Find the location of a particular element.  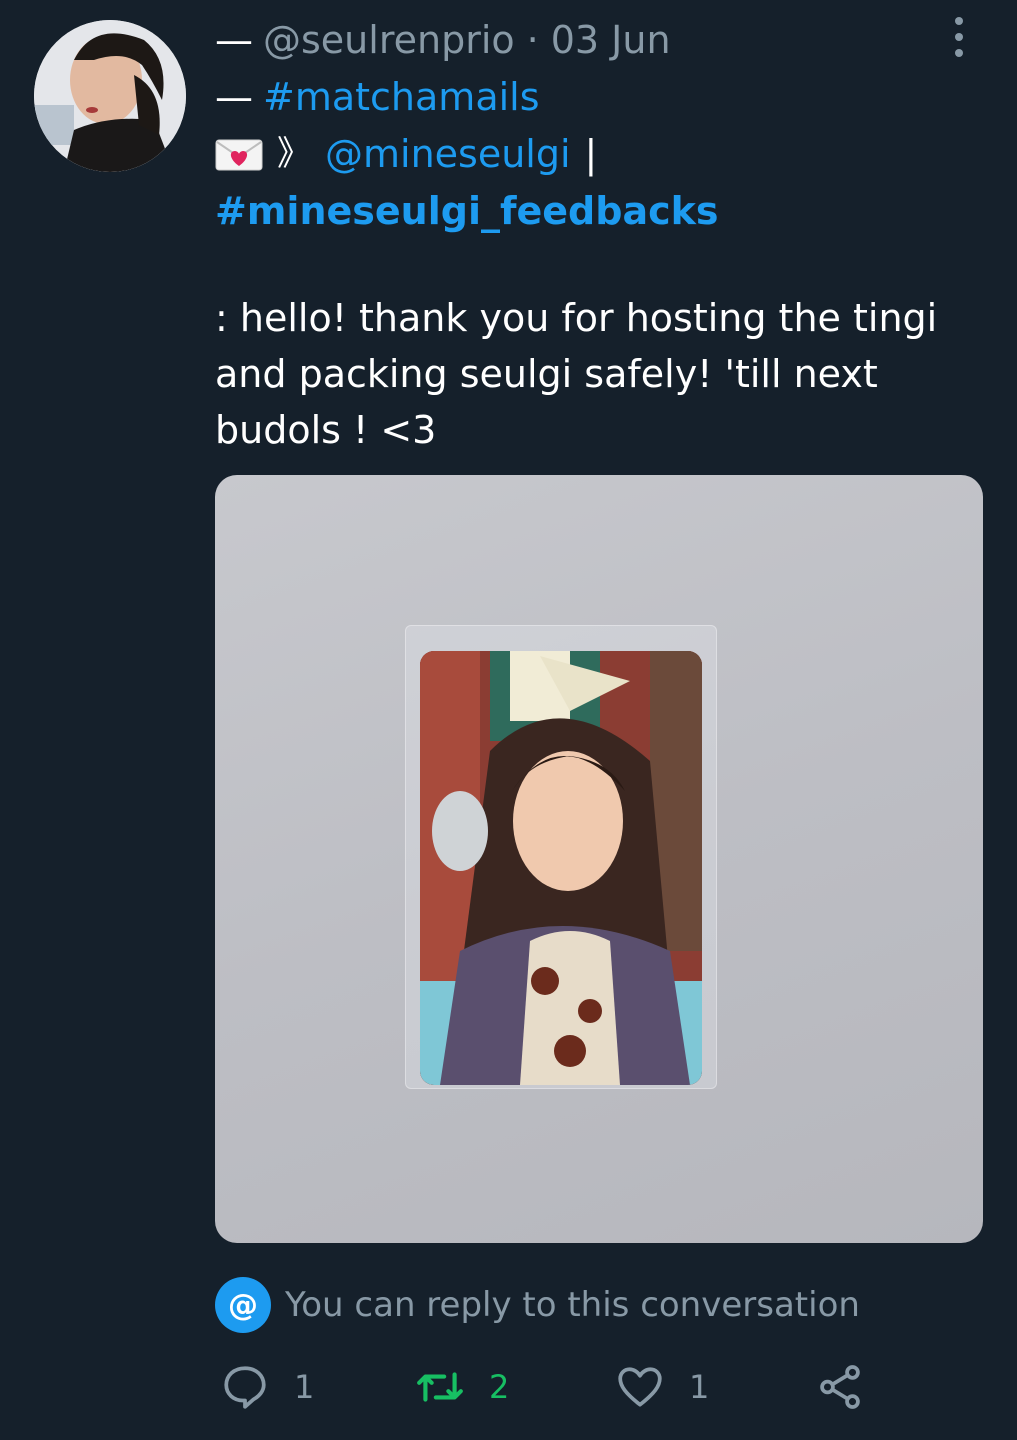

love-letter-icon is located at coordinates (239, 154).